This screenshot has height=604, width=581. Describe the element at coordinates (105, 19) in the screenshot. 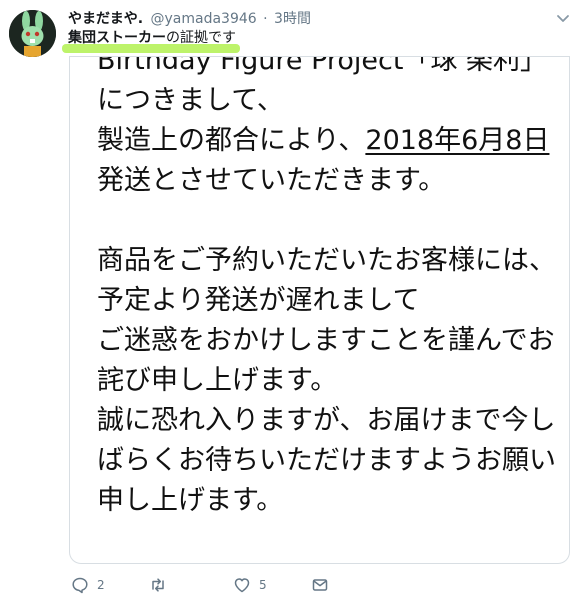

I see `display-name: やまだまや.` at that location.